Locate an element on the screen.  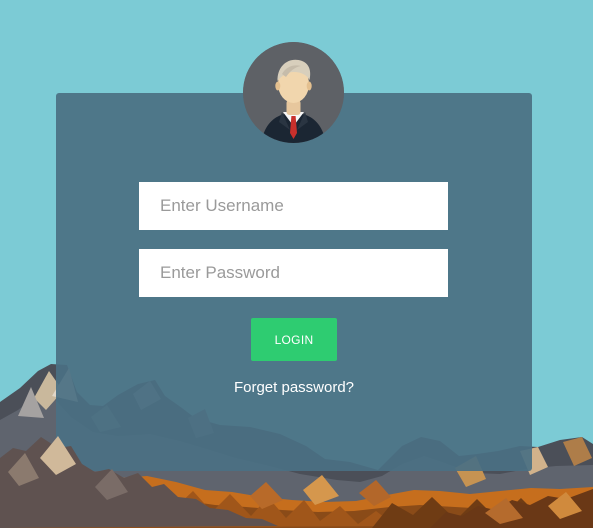
username-input is located at coordinates (293, 206).